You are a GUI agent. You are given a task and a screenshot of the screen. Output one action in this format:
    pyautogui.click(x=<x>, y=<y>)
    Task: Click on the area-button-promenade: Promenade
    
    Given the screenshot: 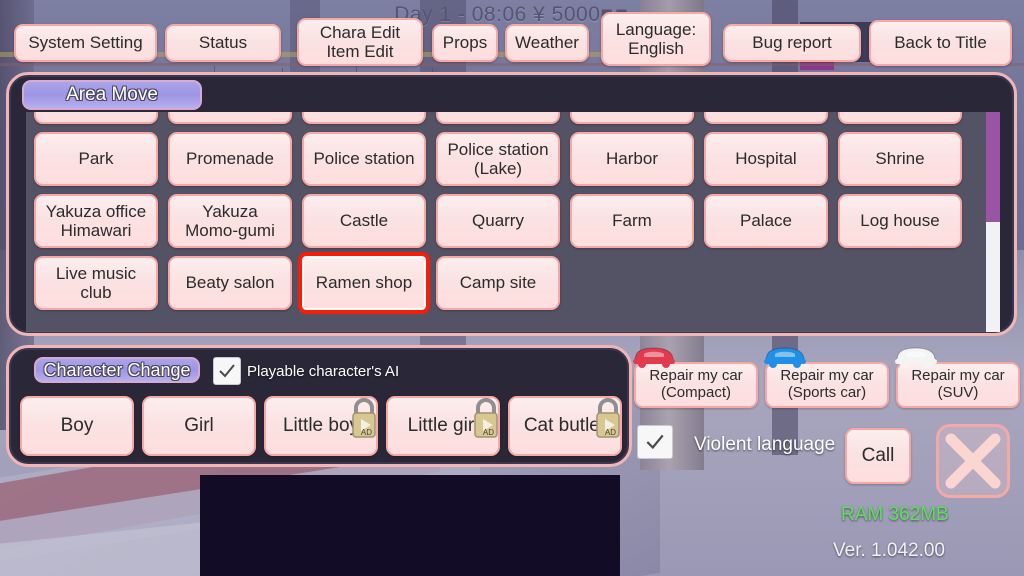 What is the action you would take?
    pyautogui.click(x=230, y=159)
    